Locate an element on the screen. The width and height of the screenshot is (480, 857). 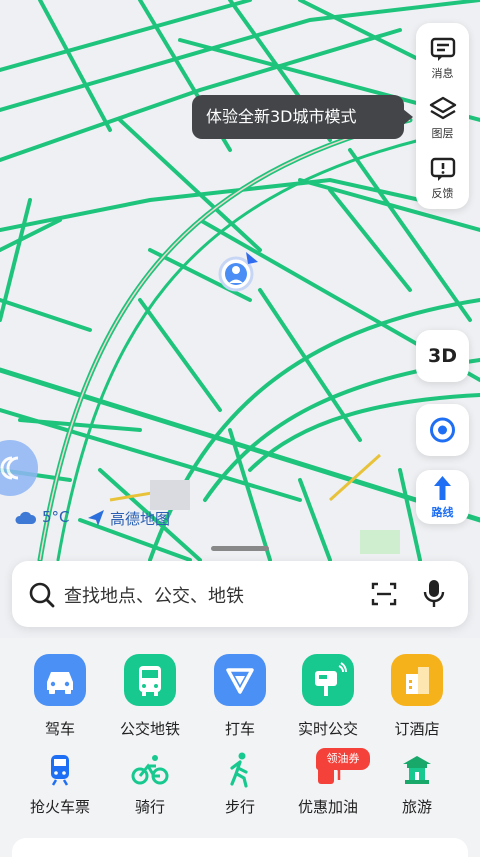
weather-widget: 5°C is located at coordinates (41, 518).